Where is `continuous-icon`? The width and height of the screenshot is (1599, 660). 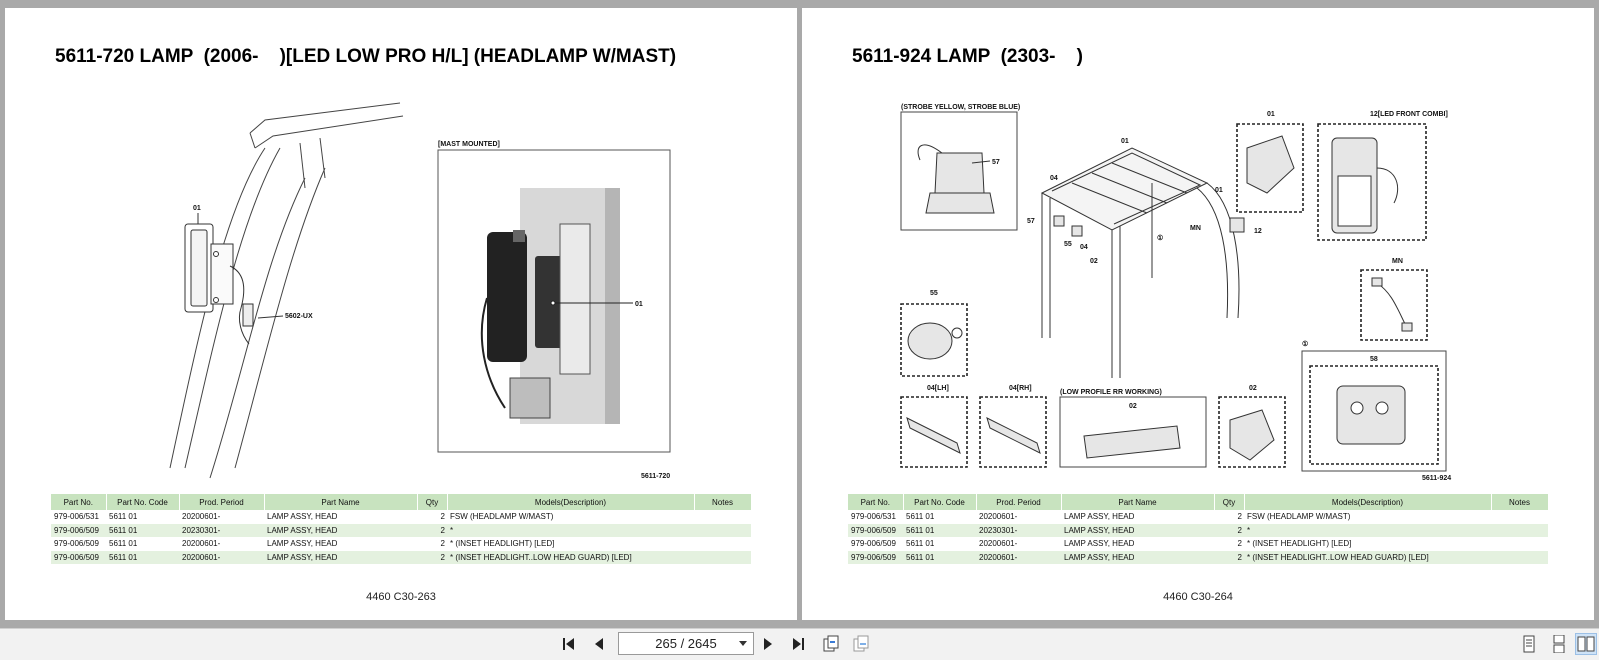 continuous-icon is located at coordinates (1559, 644).